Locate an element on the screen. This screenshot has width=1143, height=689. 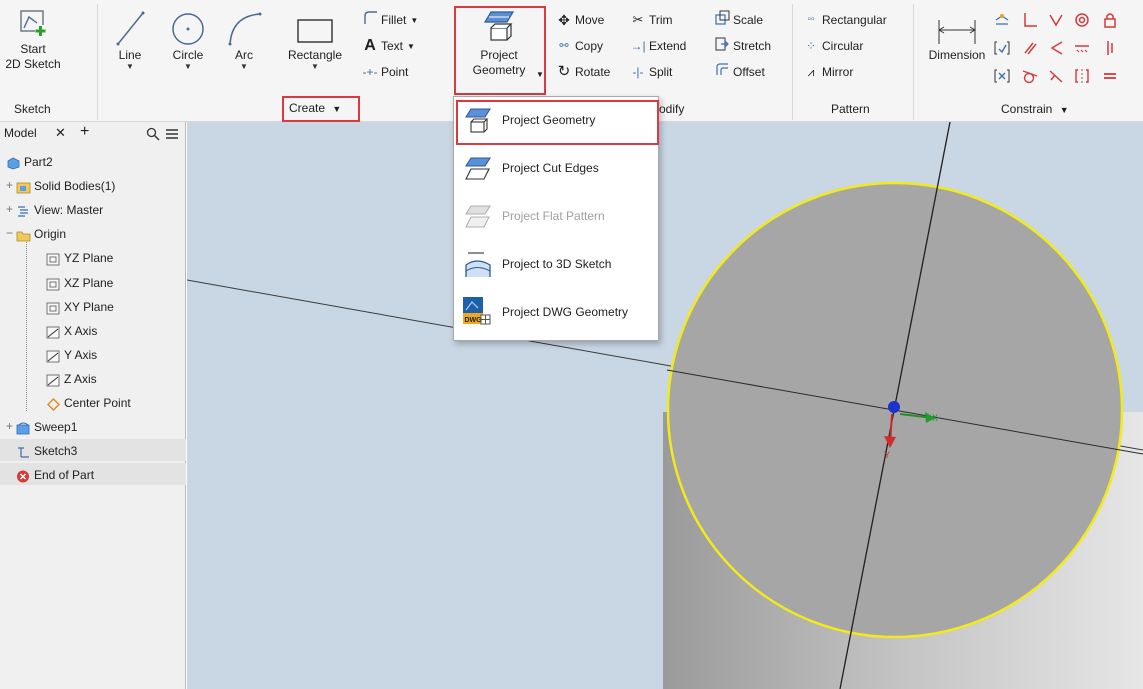
move-button: ✥ Move is located at coordinates (580, 19).